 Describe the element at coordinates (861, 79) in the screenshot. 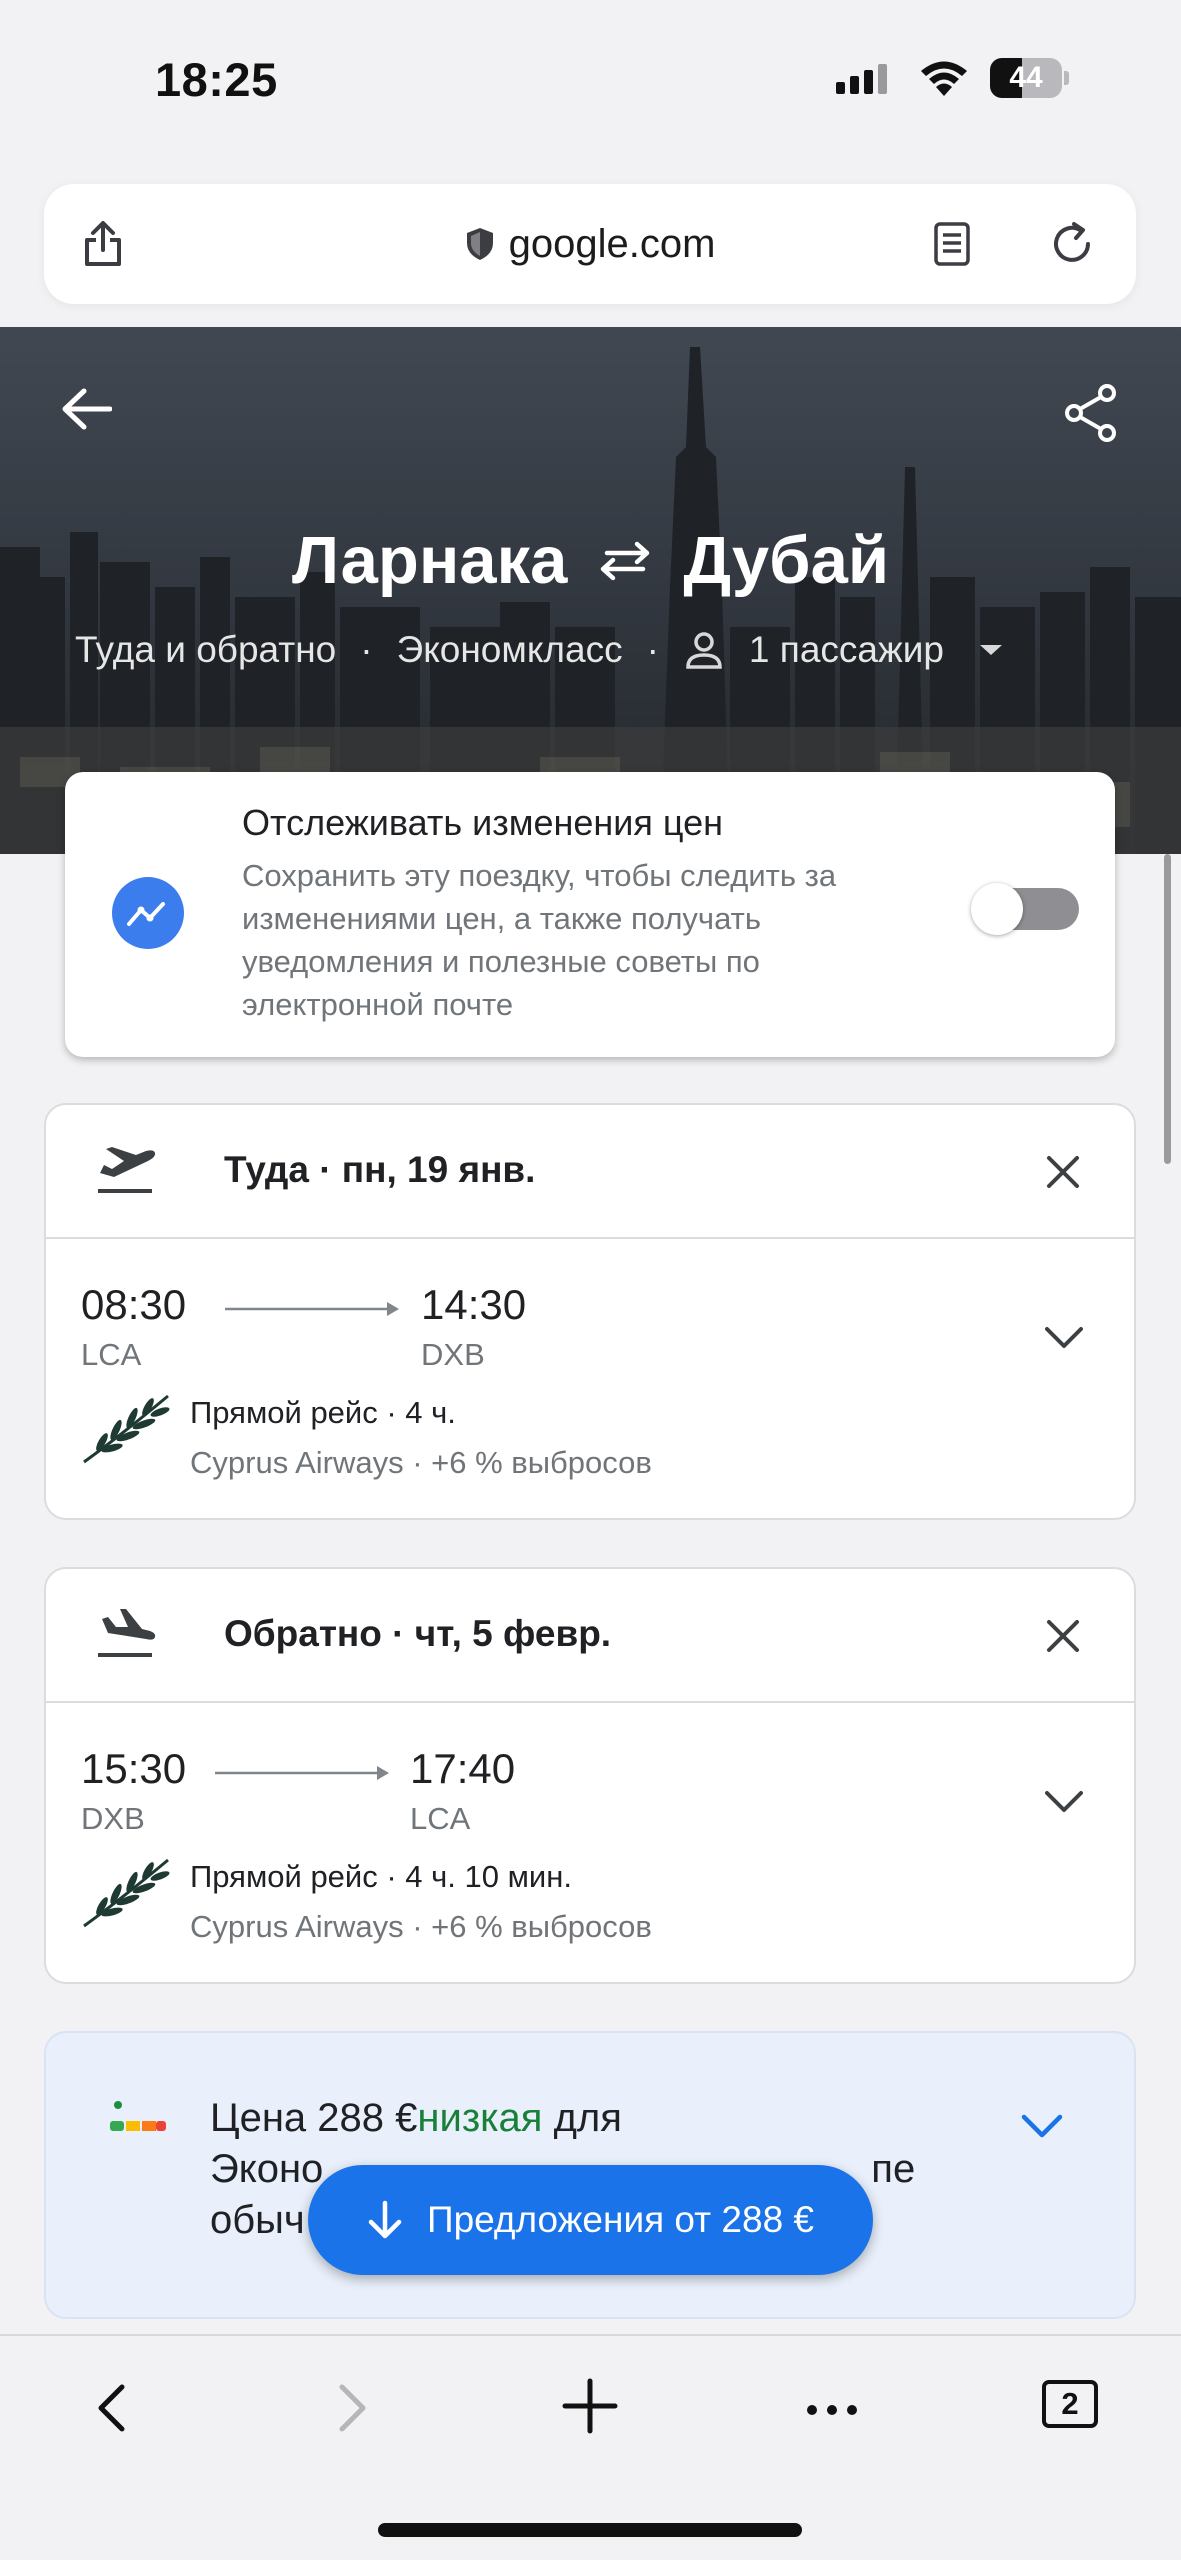

I see `cellular-signal-icon` at that location.